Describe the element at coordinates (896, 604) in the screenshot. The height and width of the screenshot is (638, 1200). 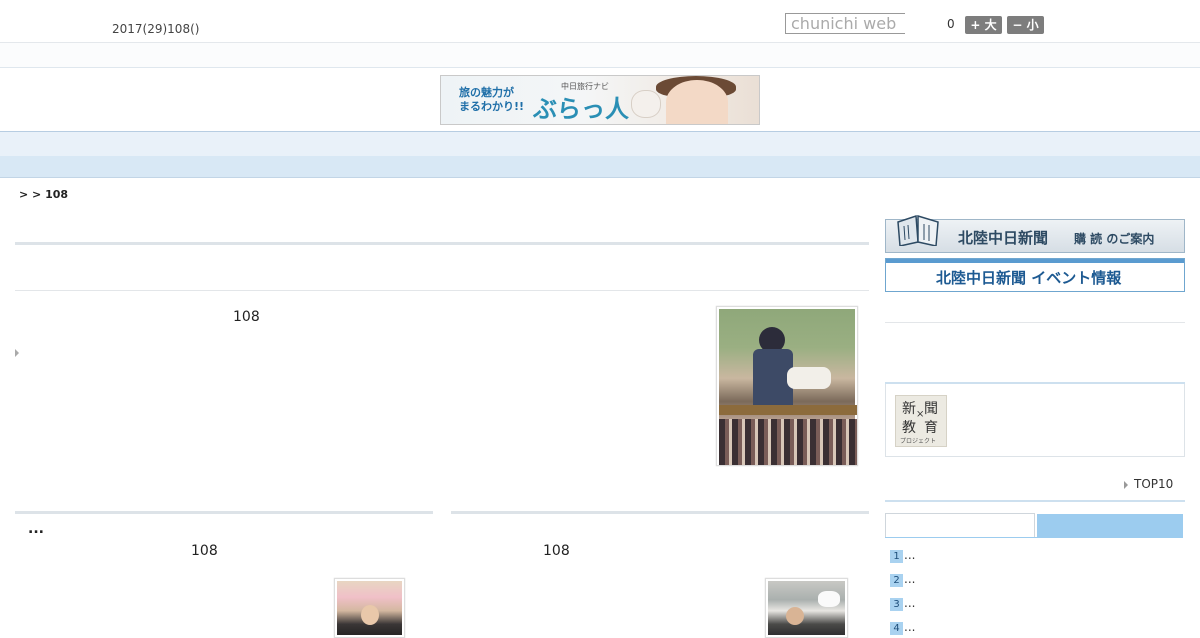
I see `rank-number: 3` at that location.